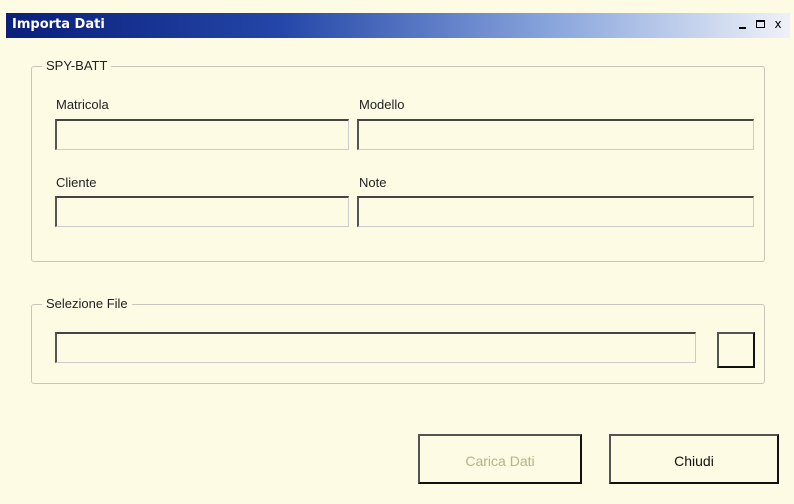  What do you see at coordinates (694, 459) in the screenshot?
I see `close-dialog-button: Chiudi` at bounding box center [694, 459].